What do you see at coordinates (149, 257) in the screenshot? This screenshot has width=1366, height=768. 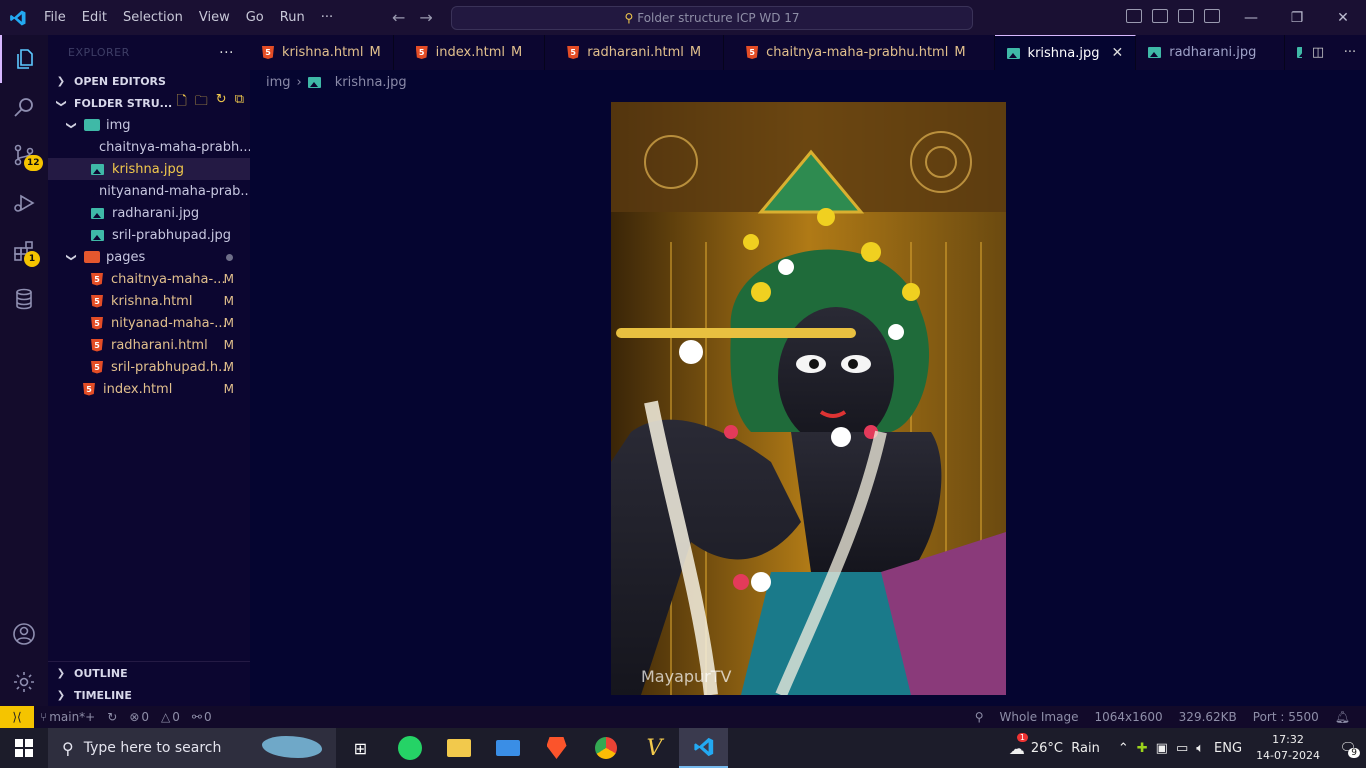 I see `tree-folder-pages: ❯ pages` at bounding box center [149, 257].